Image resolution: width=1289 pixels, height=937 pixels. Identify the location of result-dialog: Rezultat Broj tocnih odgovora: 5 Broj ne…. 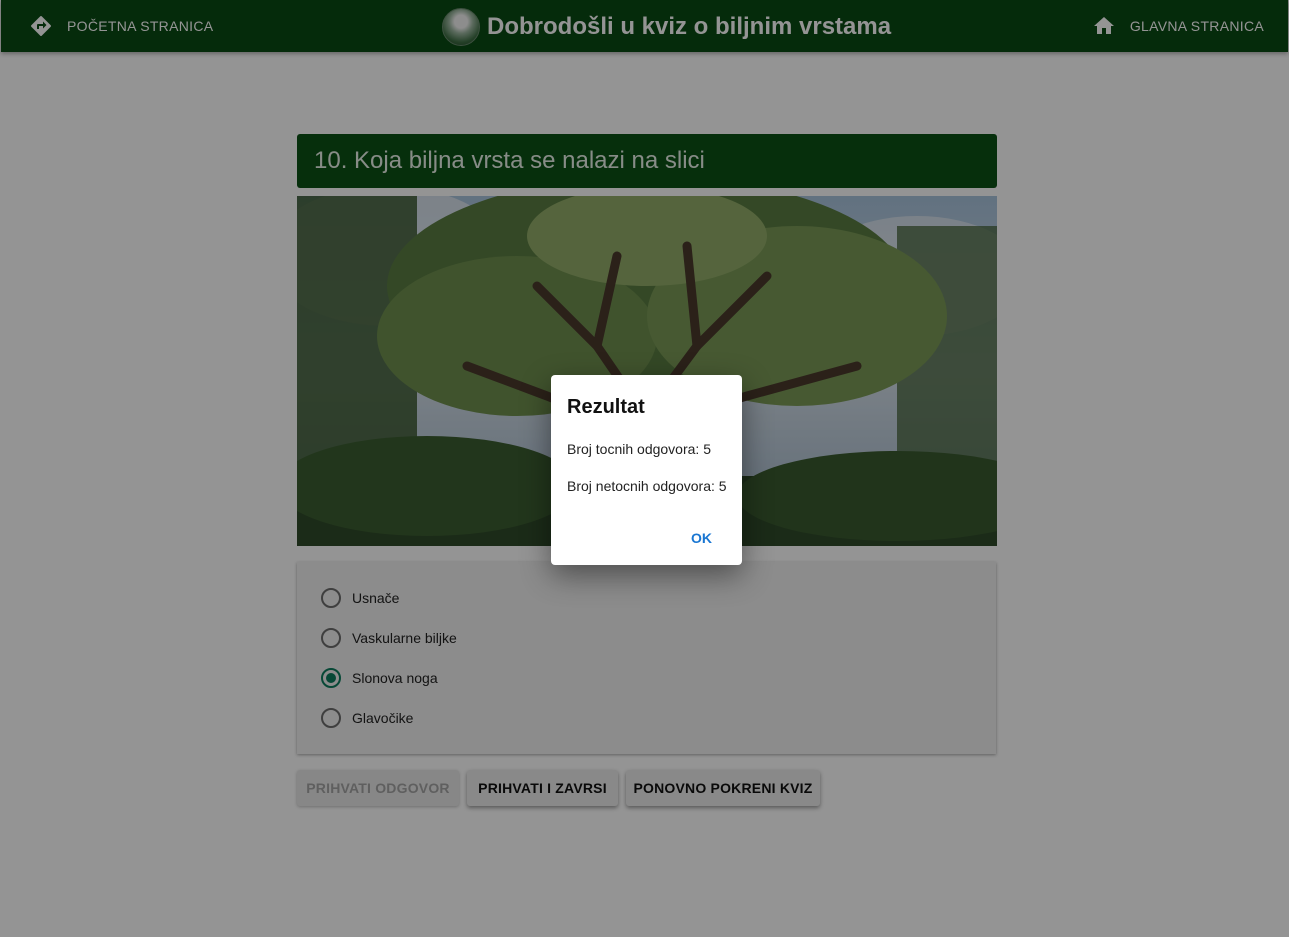
(646, 470).